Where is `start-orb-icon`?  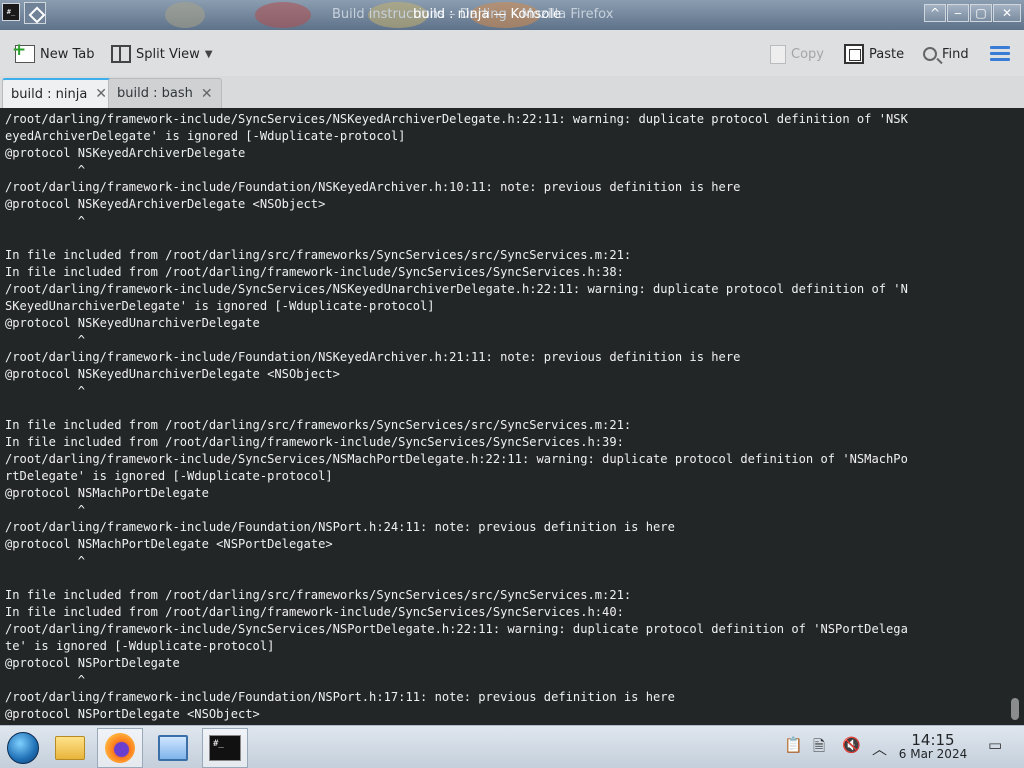
start-orb-icon is located at coordinates (23, 748).